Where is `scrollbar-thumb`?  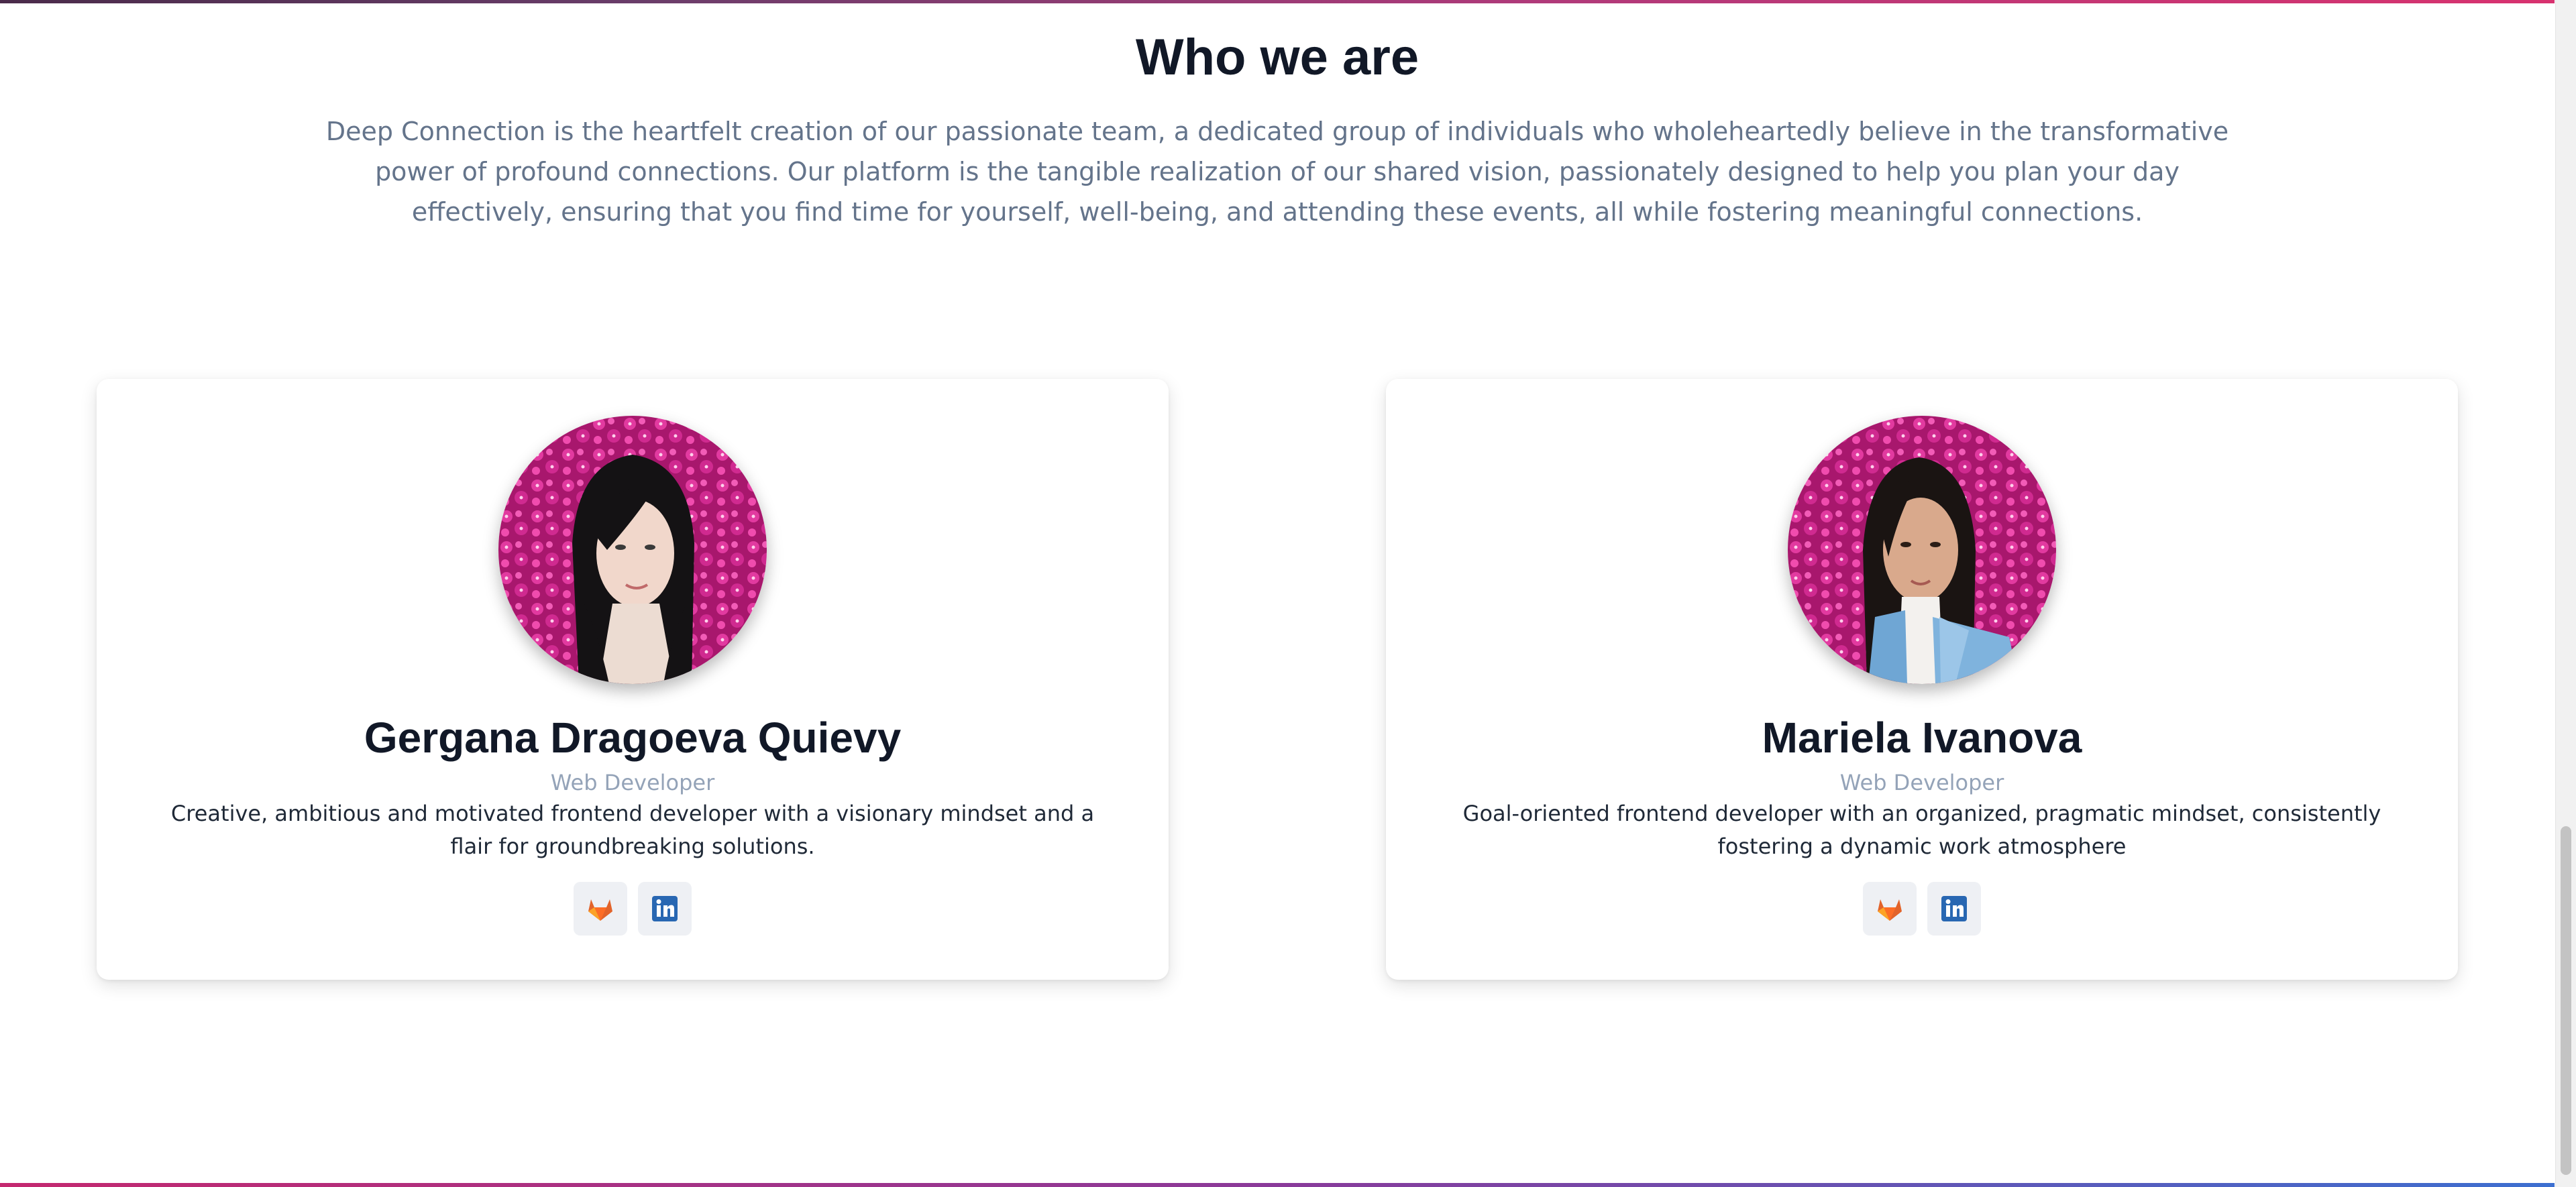 scrollbar-thumb is located at coordinates (2566, 1001).